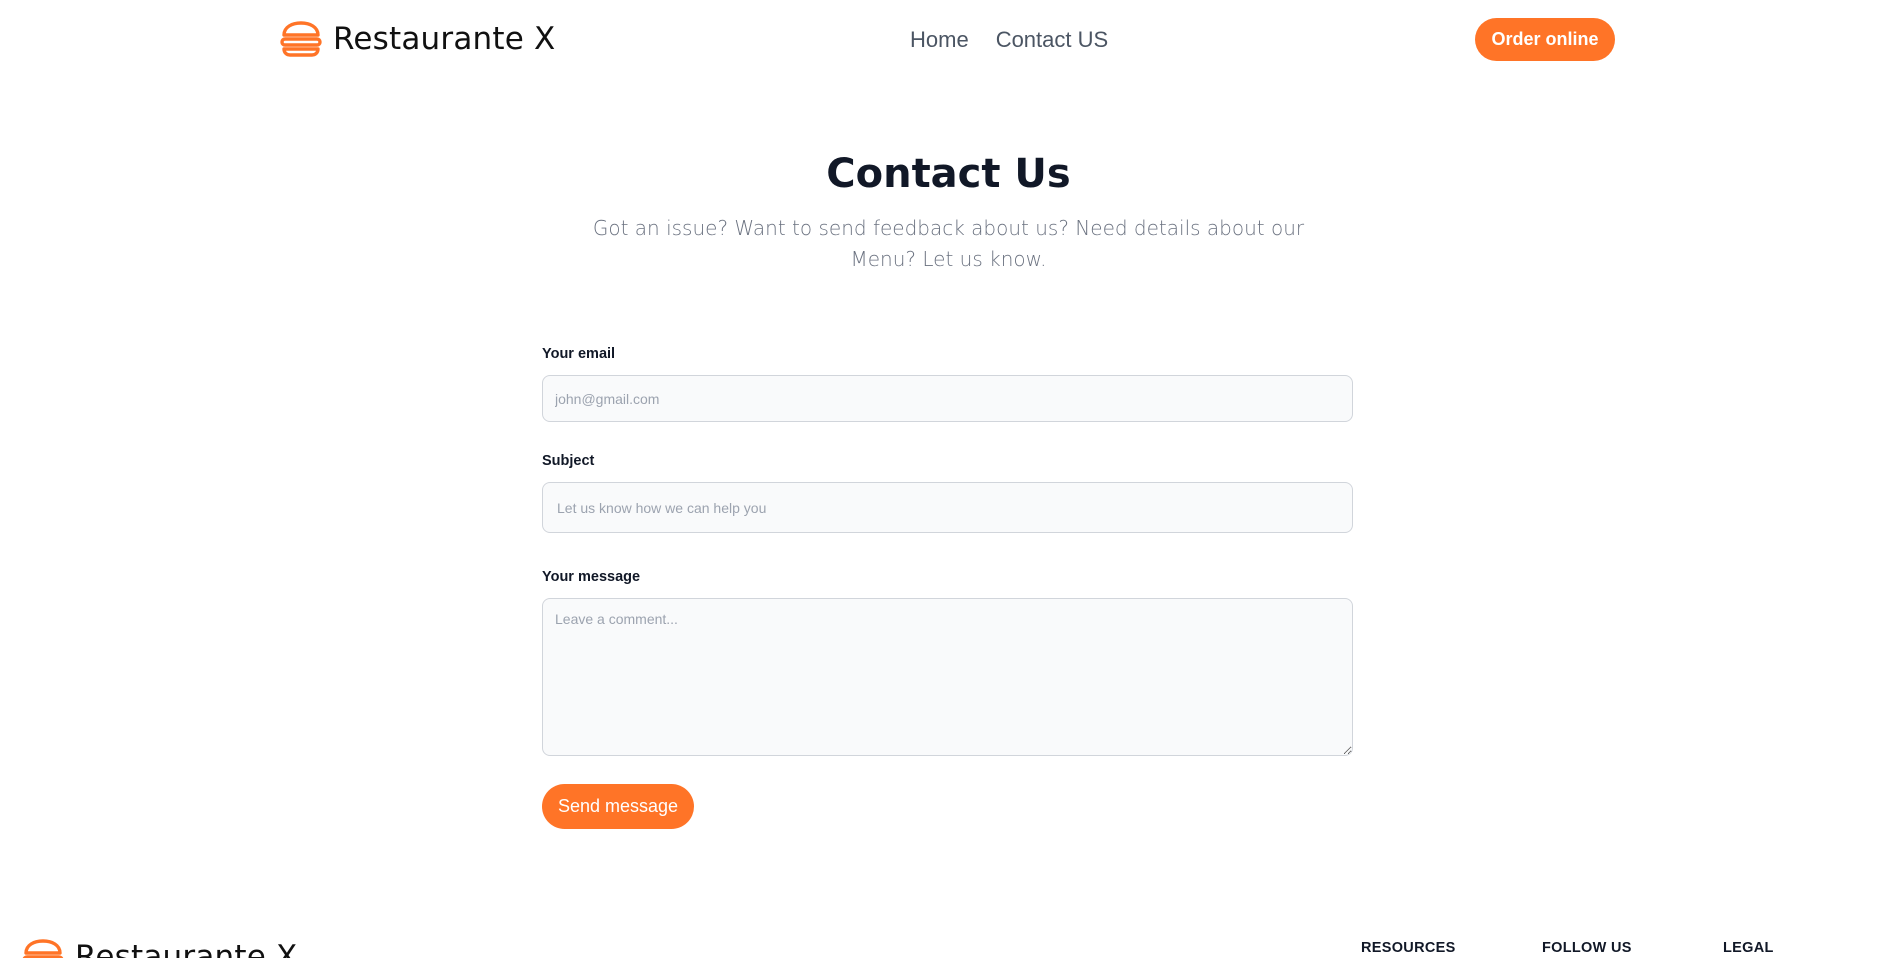  Describe the element at coordinates (948, 944) in the screenshot. I see `site-footer: Restaurante X RESOURCES FOLLOW US LEGAL` at that location.